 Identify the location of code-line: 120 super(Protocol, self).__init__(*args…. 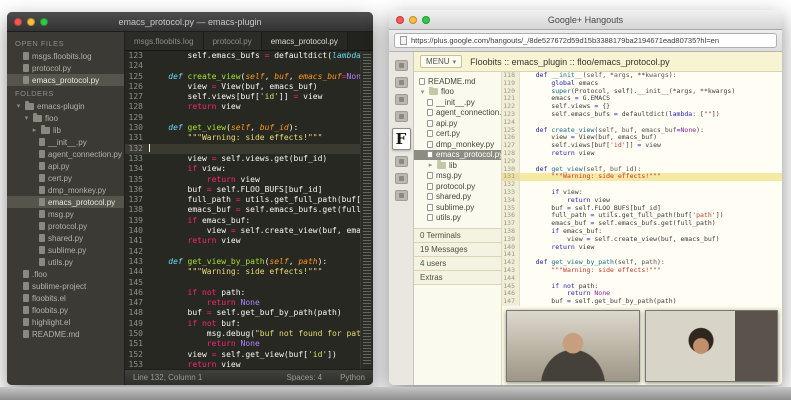
(642, 91).